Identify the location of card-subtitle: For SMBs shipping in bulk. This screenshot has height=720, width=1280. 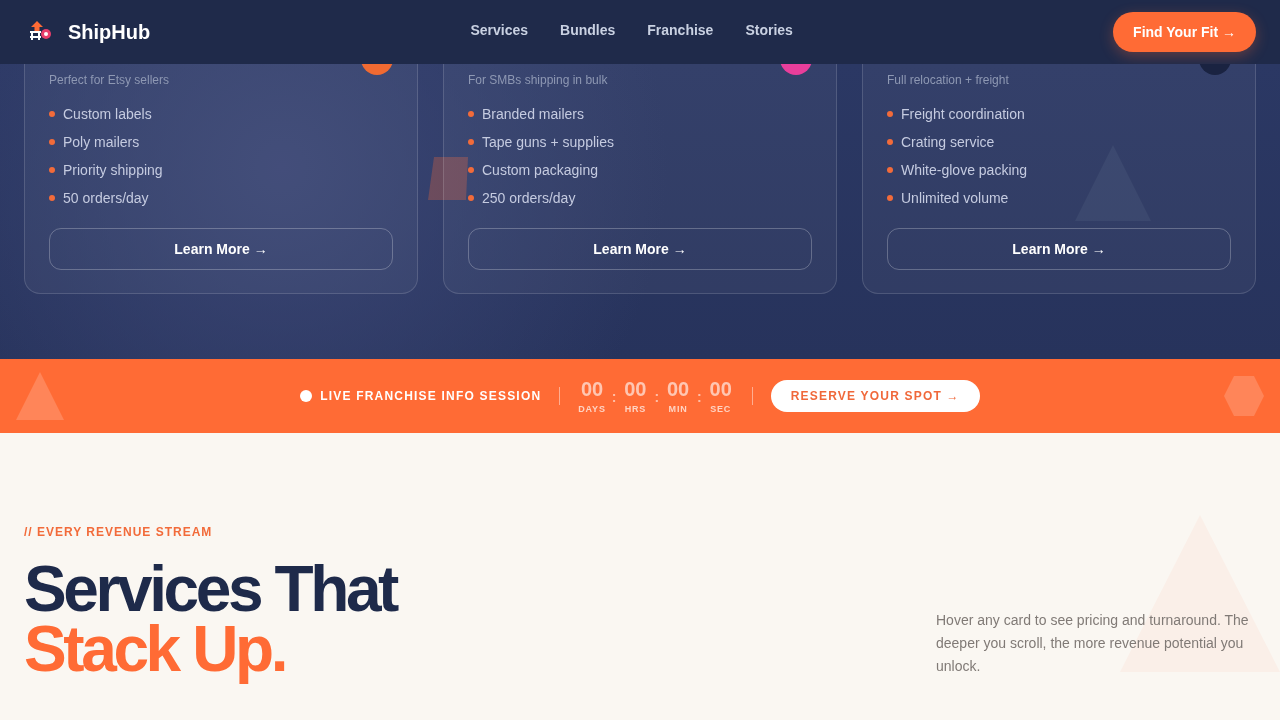
(538, 80).